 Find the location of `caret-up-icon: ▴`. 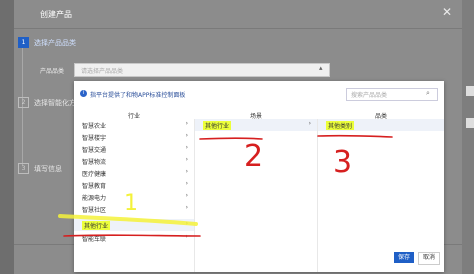

caret-up-icon: ▴ is located at coordinates (321, 68).